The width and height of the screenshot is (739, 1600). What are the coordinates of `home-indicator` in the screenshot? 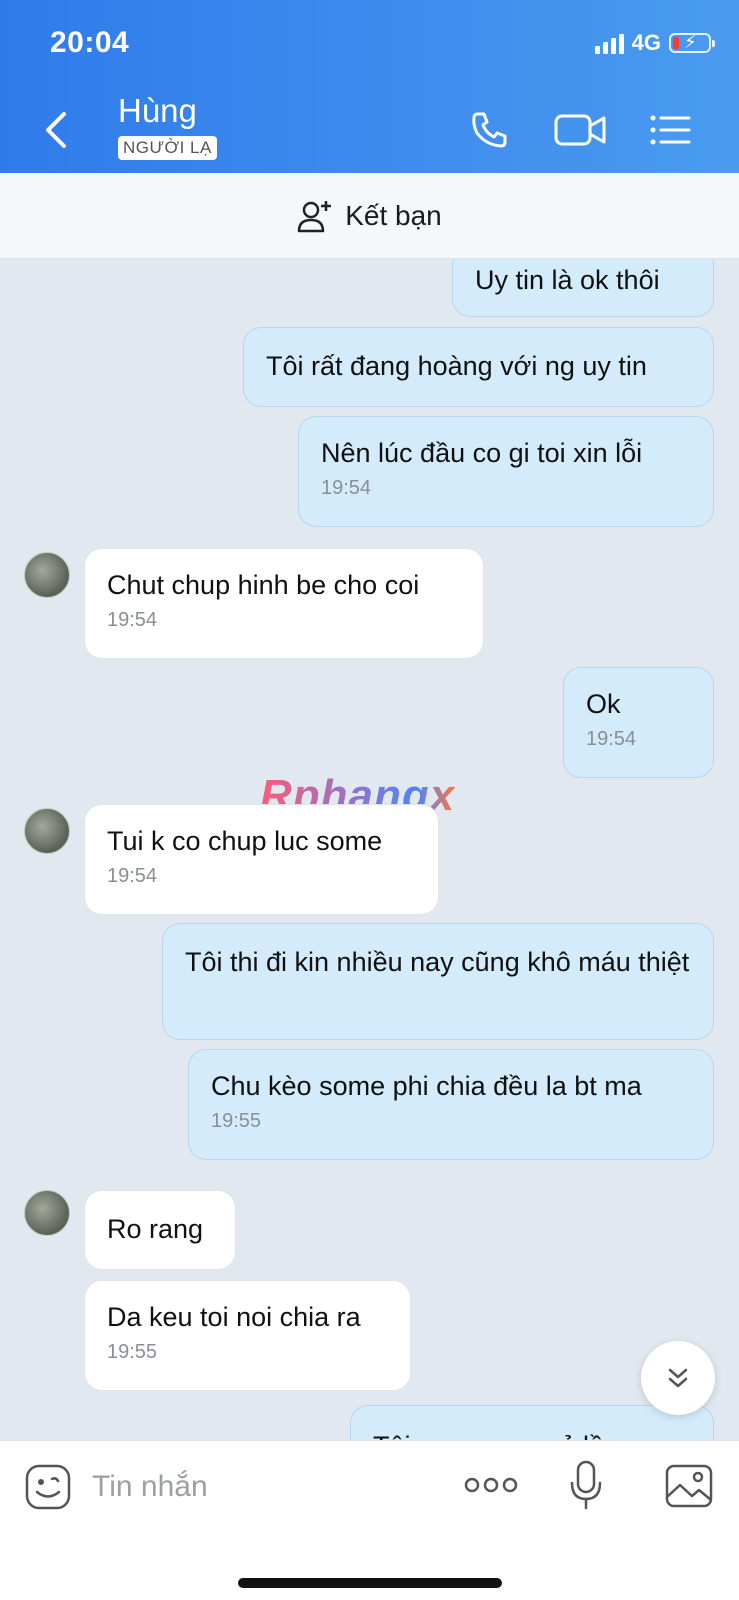 It's located at (370, 1583).